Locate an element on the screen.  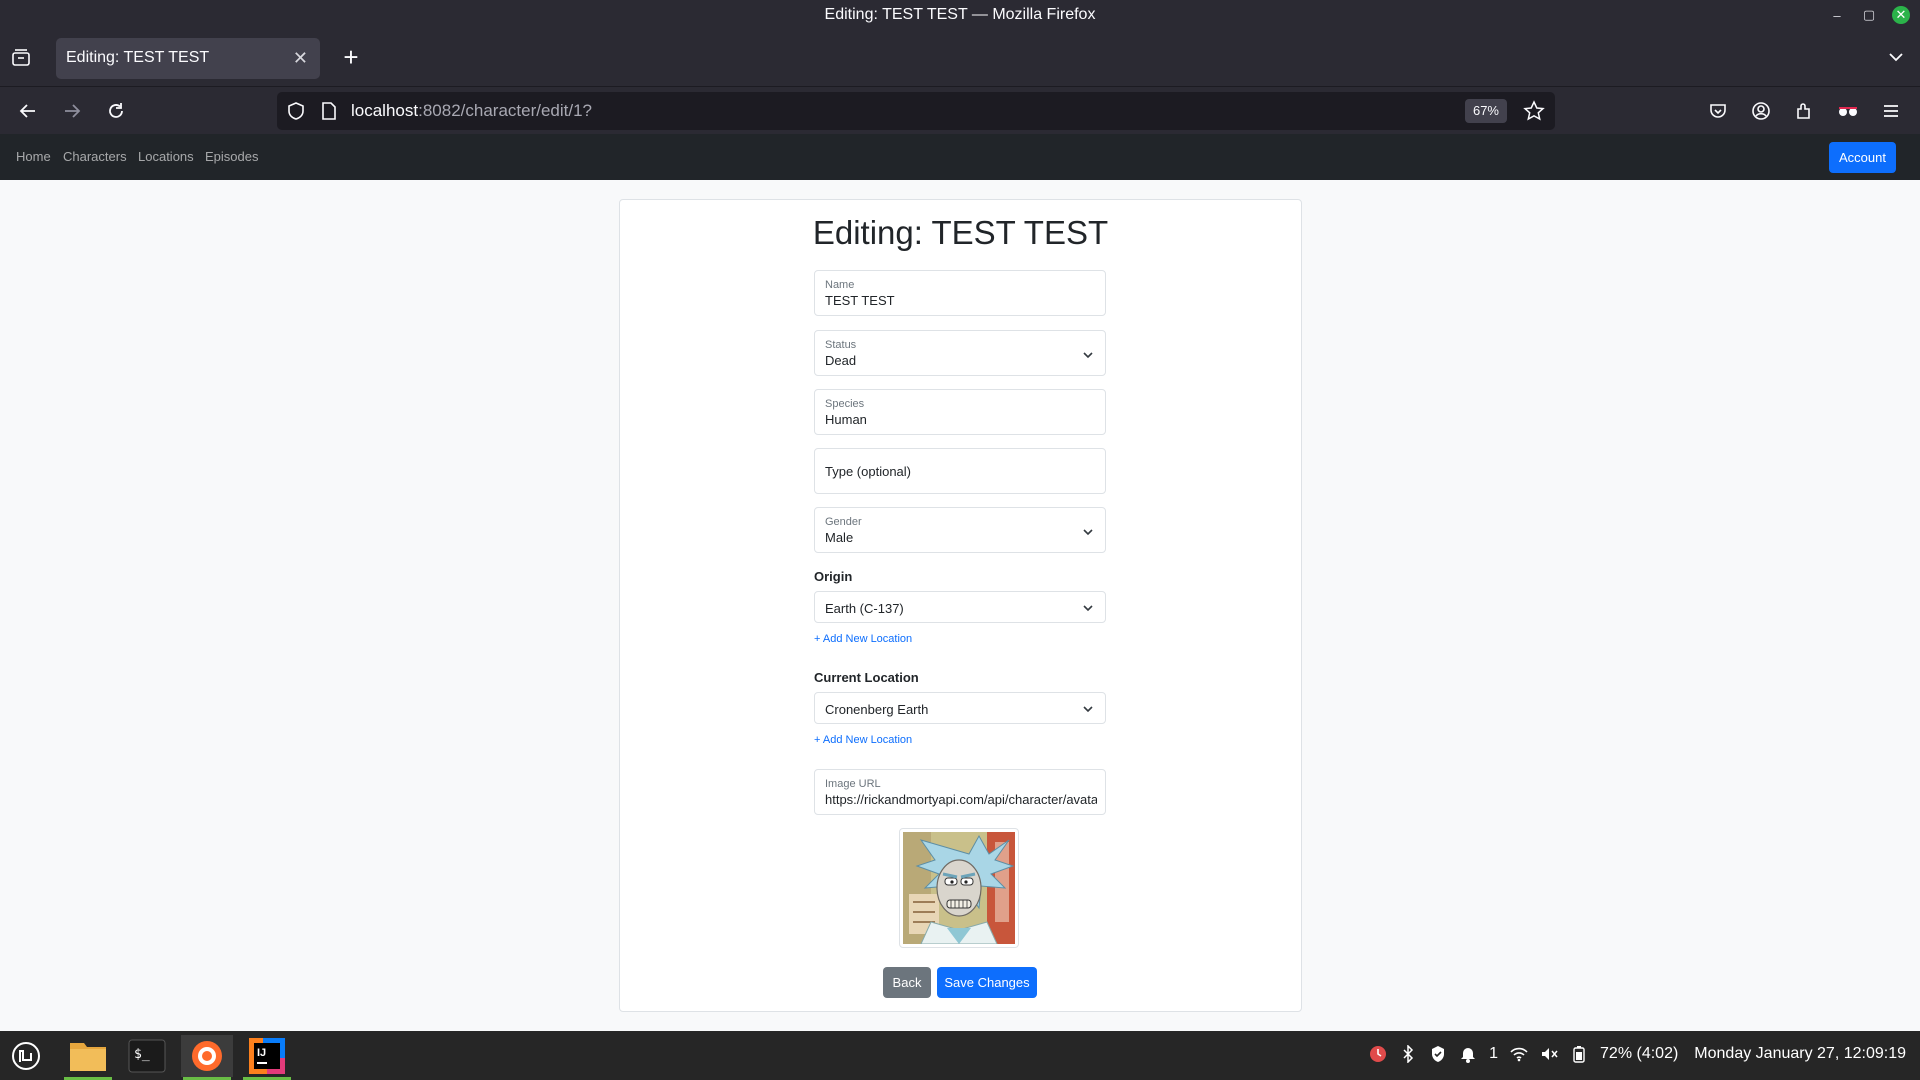
page-icon is located at coordinates (329, 111).